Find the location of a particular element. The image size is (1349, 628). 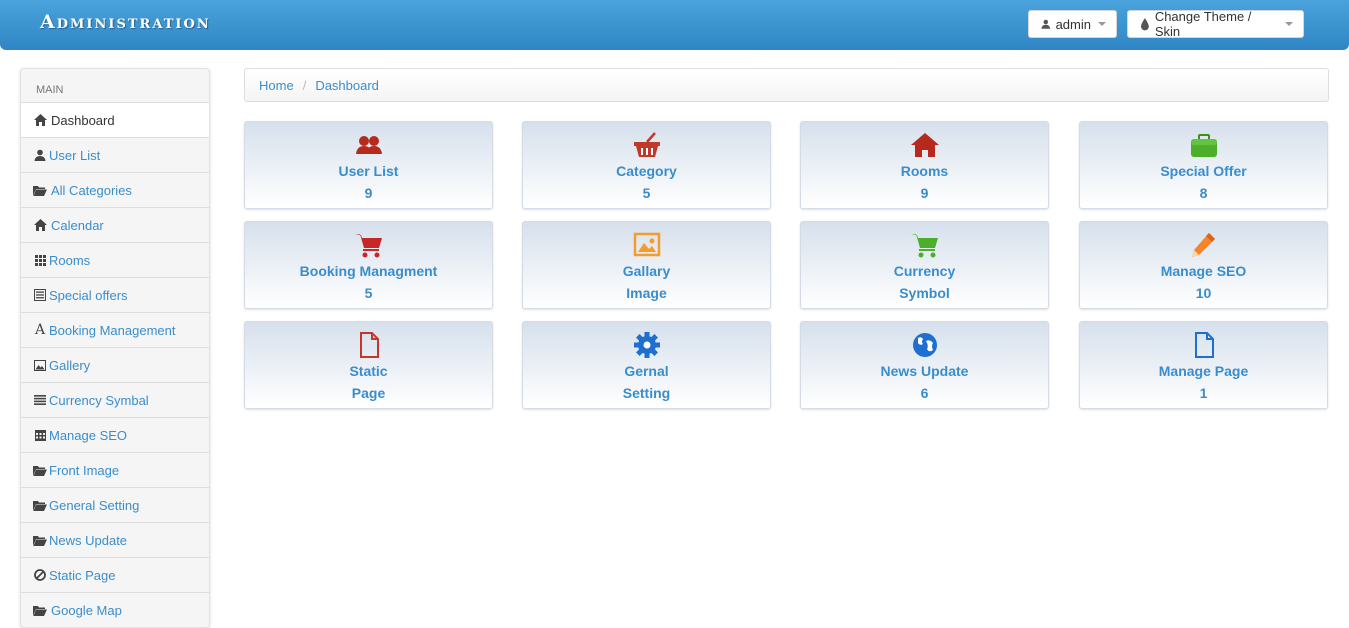

breadcrumb-current: Dashboard is located at coordinates (347, 85).